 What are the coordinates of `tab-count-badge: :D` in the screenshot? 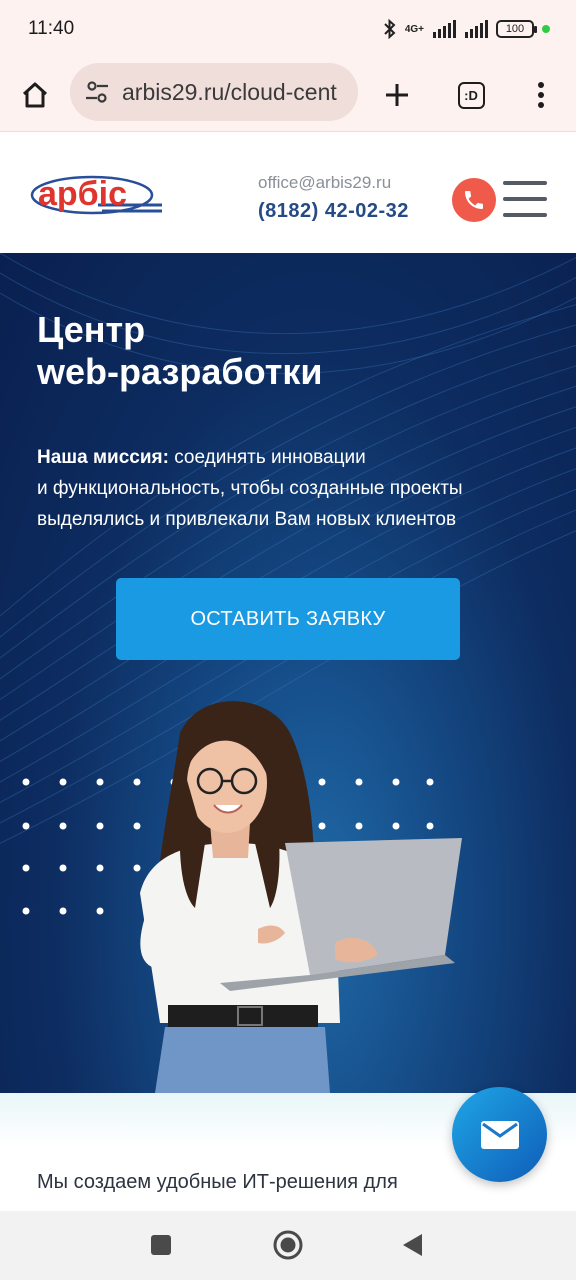 It's located at (471, 95).